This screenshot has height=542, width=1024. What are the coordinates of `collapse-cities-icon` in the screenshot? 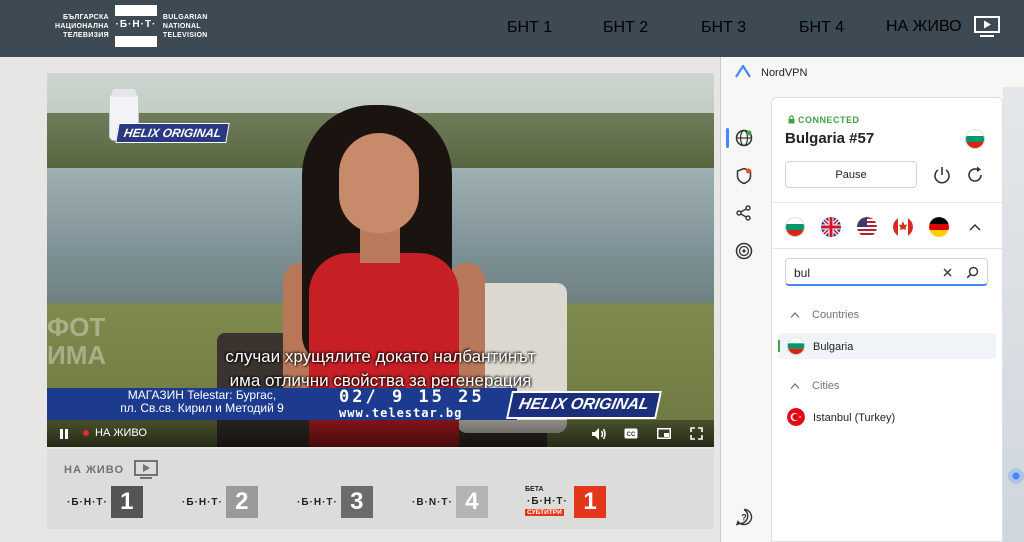 It's located at (795, 386).